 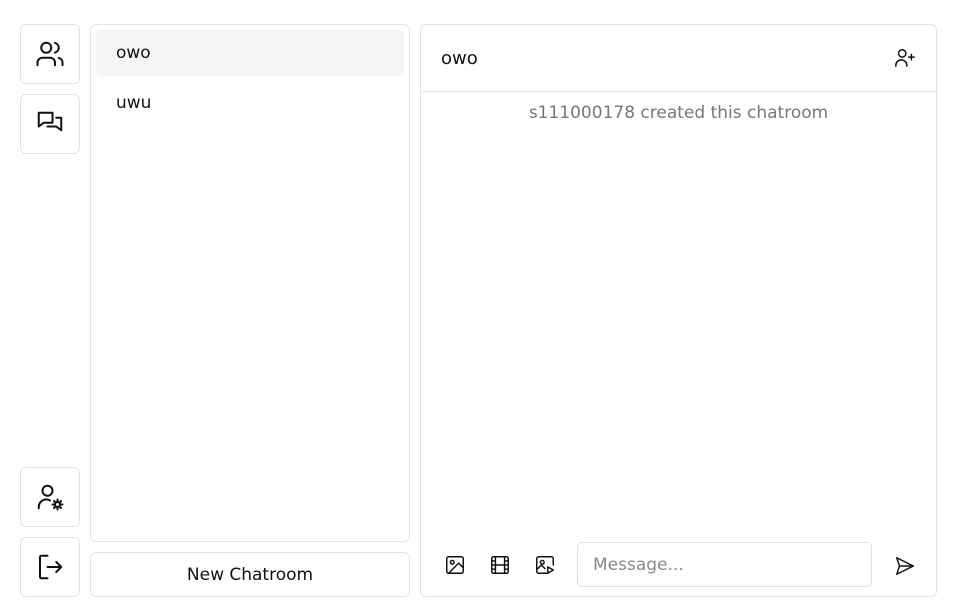 I want to click on logout-icon, so click(x=51, y=567).